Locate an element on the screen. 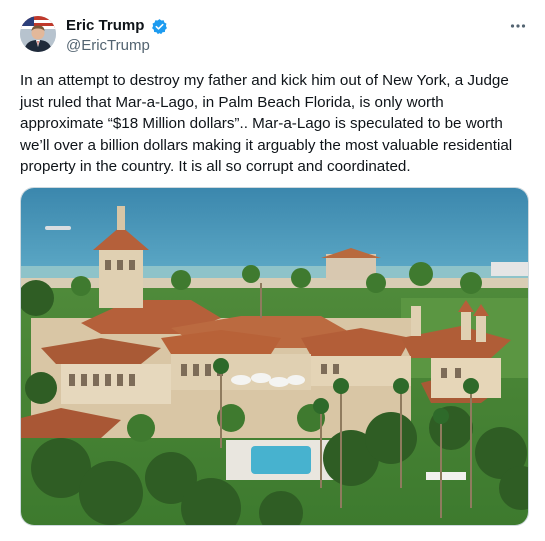 The height and width of the screenshot is (541, 545). display-name: Eric Trump is located at coordinates (105, 26).